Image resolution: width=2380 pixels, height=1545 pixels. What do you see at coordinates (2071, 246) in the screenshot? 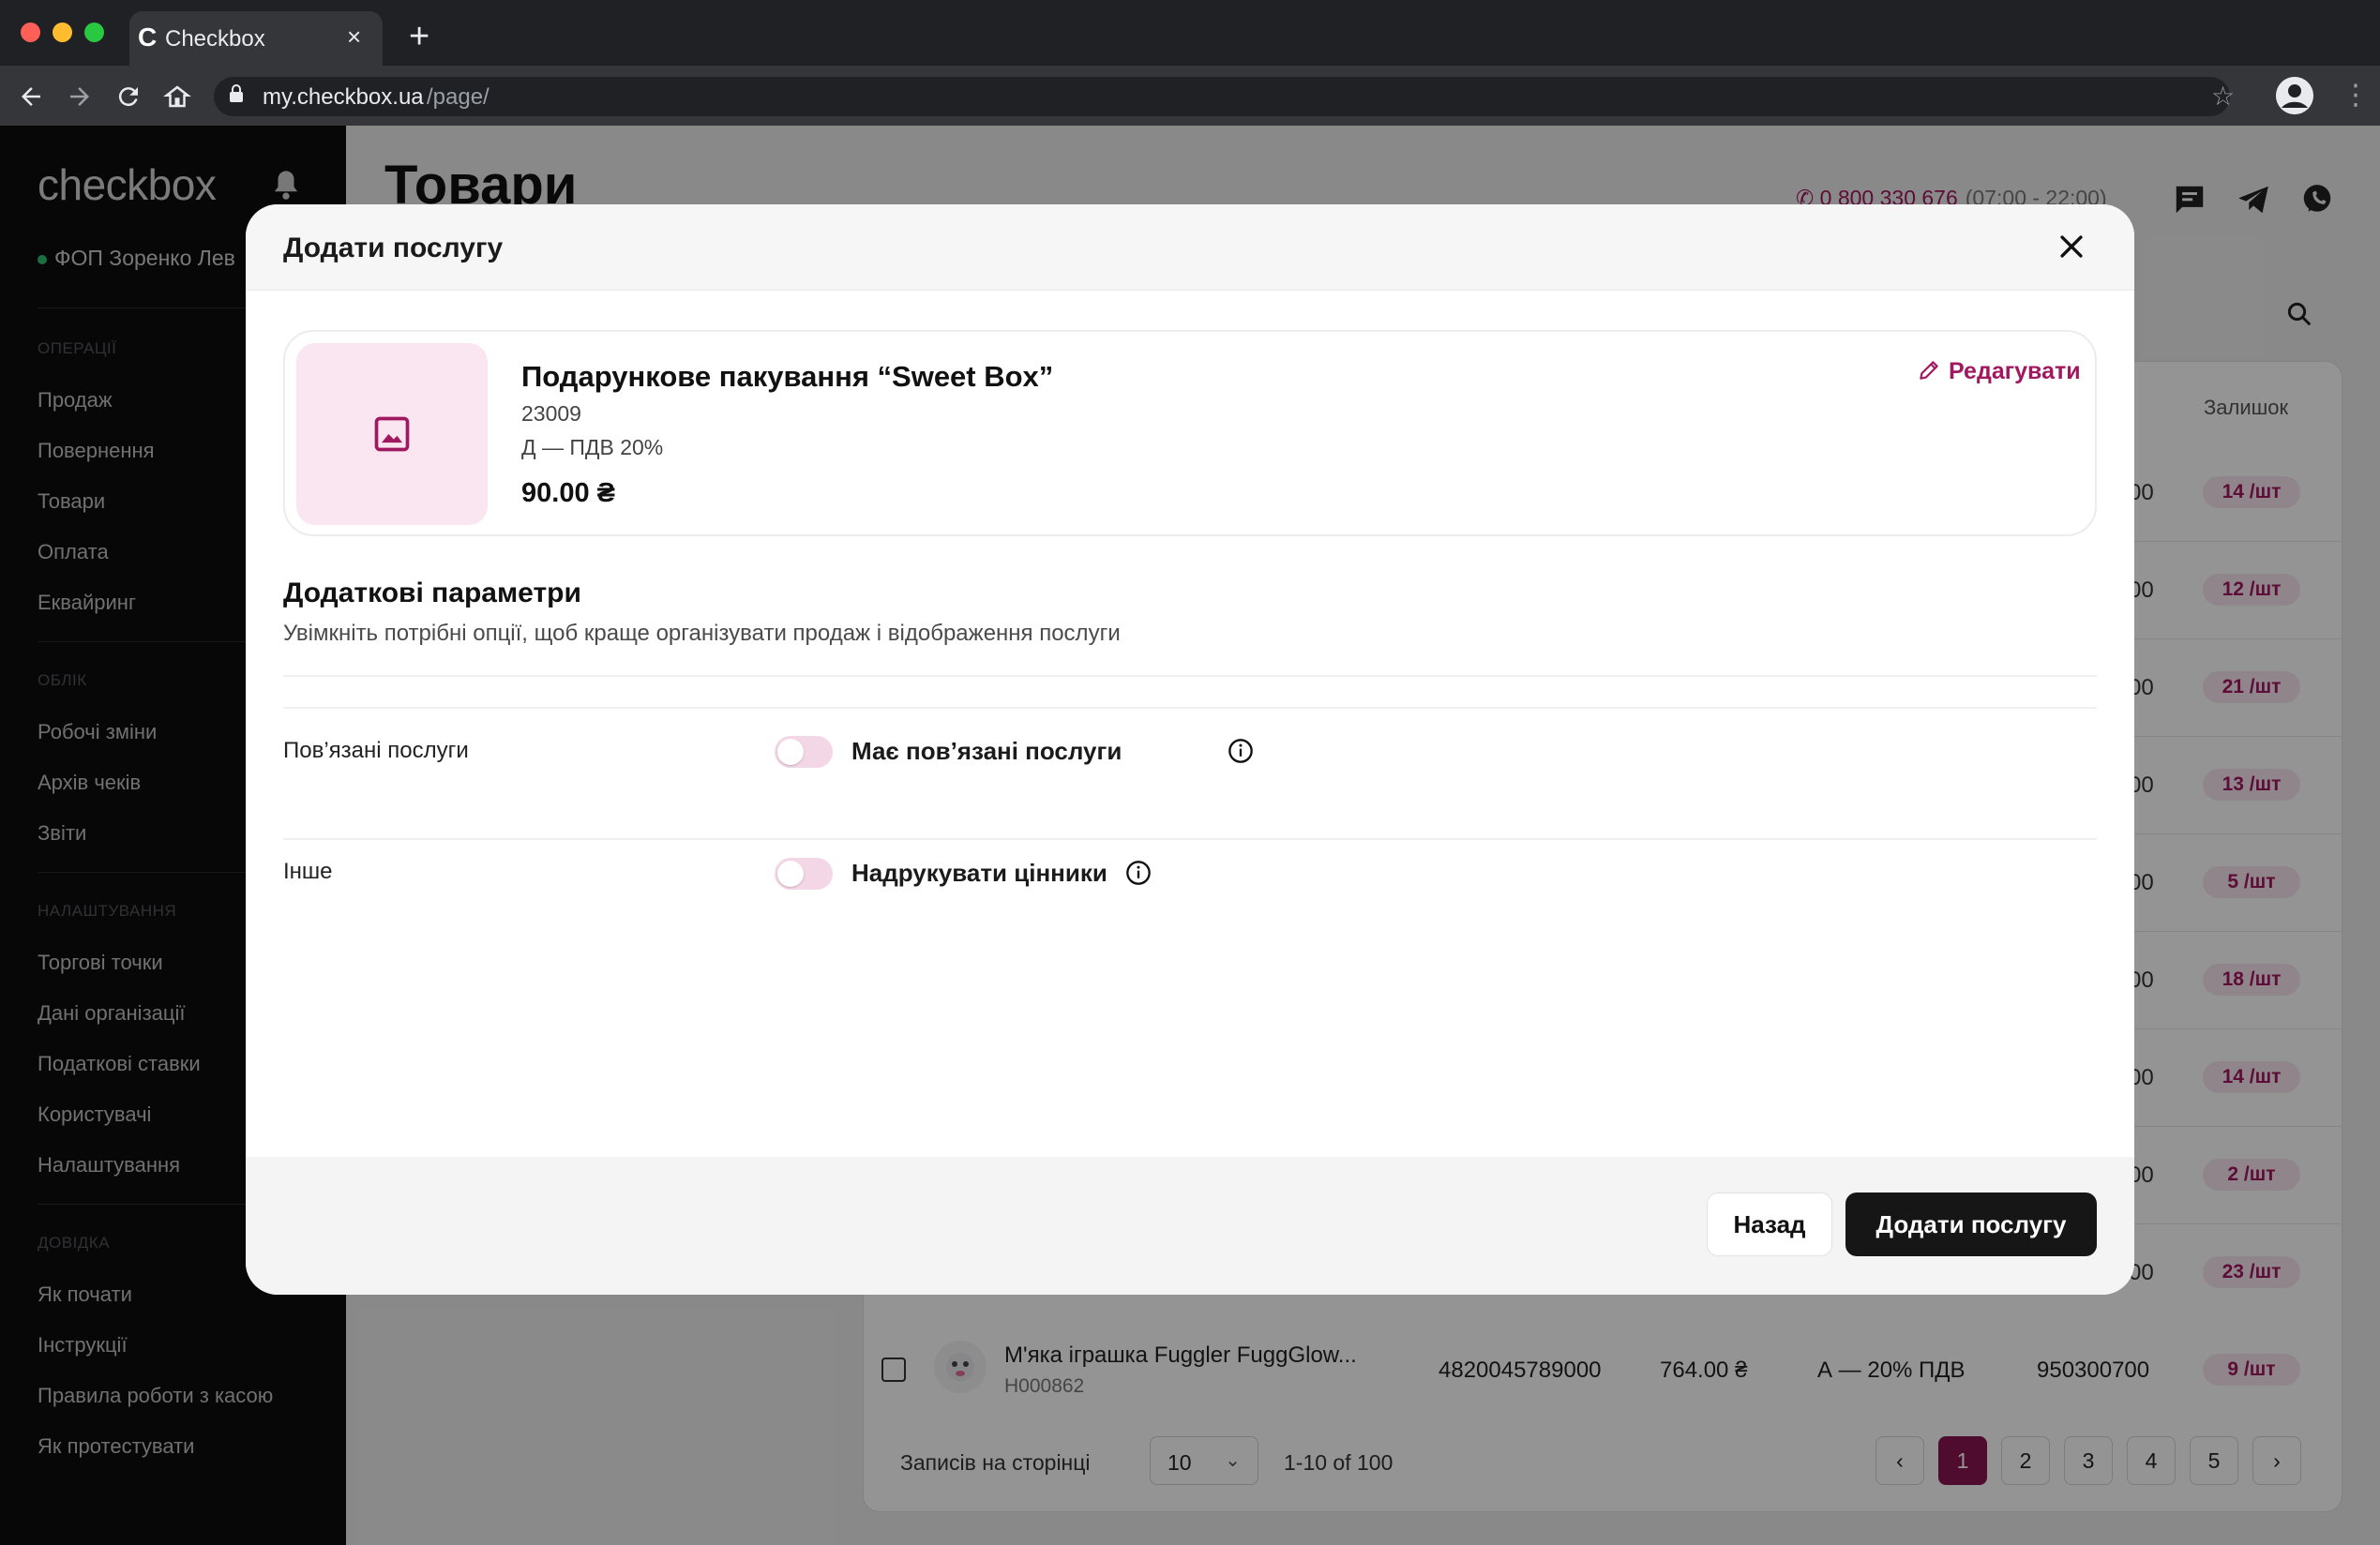
I see `close-icon` at bounding box center [2071, 246].